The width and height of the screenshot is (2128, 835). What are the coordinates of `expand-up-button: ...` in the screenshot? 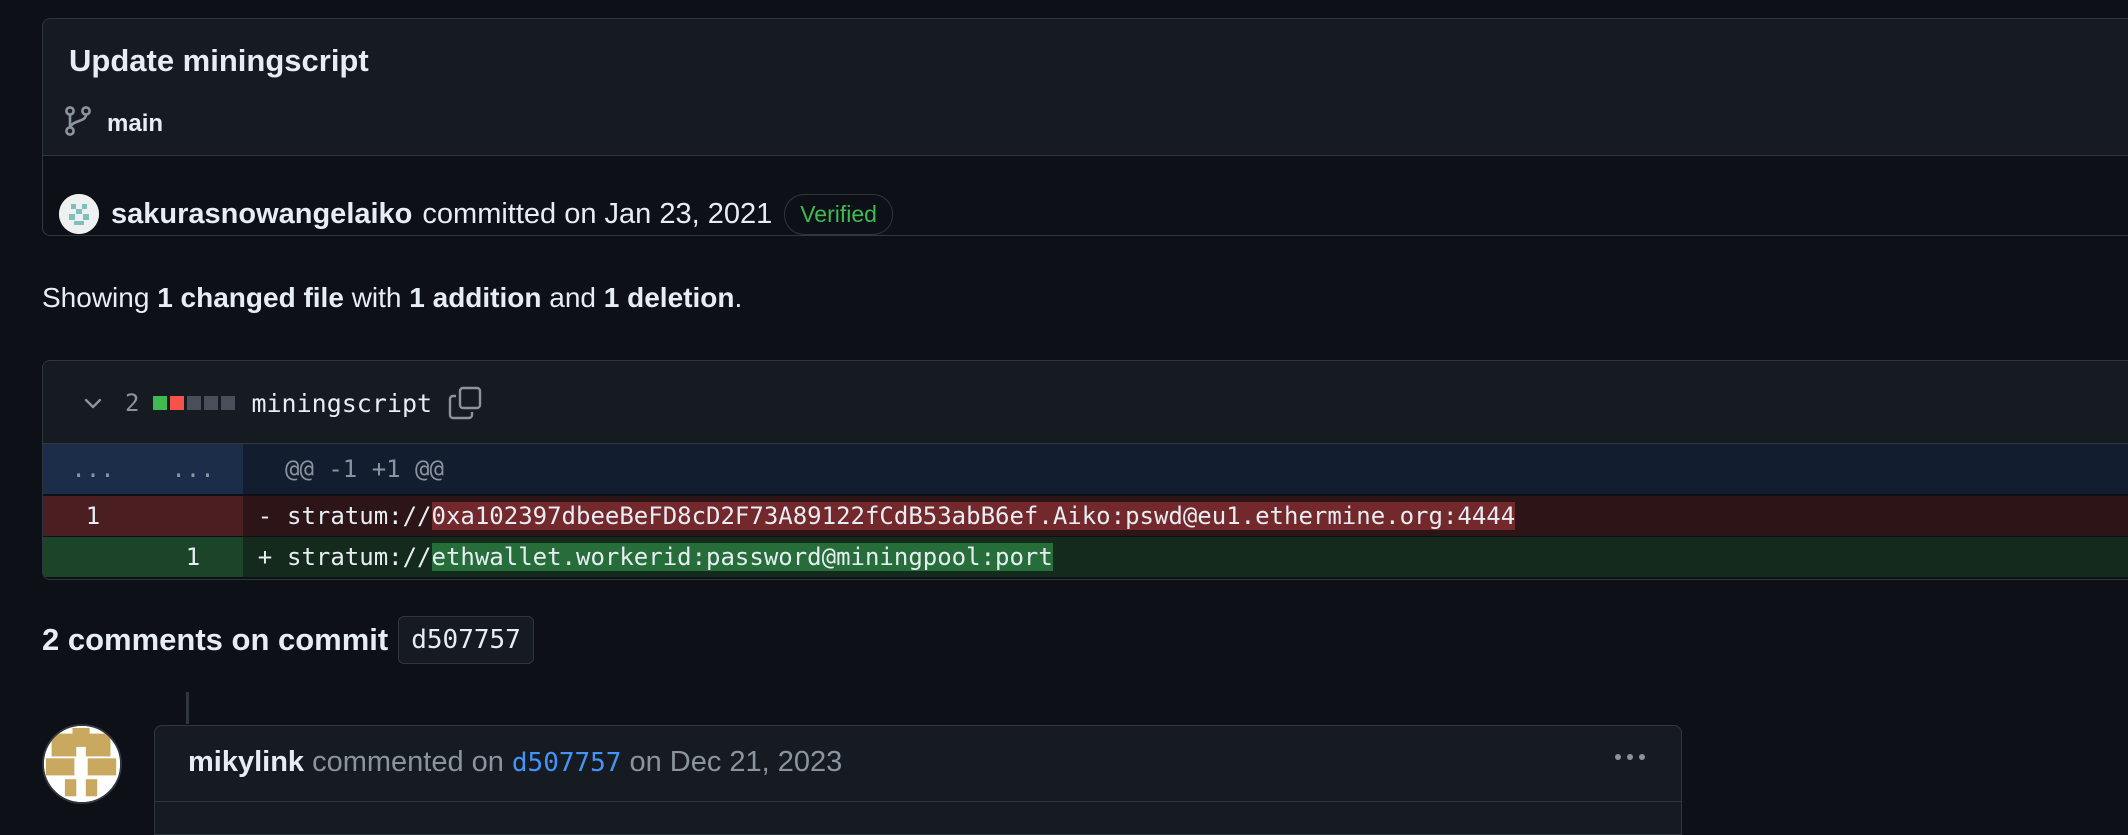 It's located at (93, 469).